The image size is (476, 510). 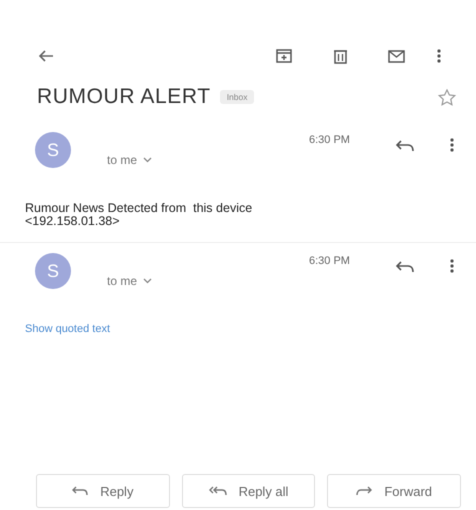 I want to click on inbox-label: Inbox, so click(x=237, y=97).